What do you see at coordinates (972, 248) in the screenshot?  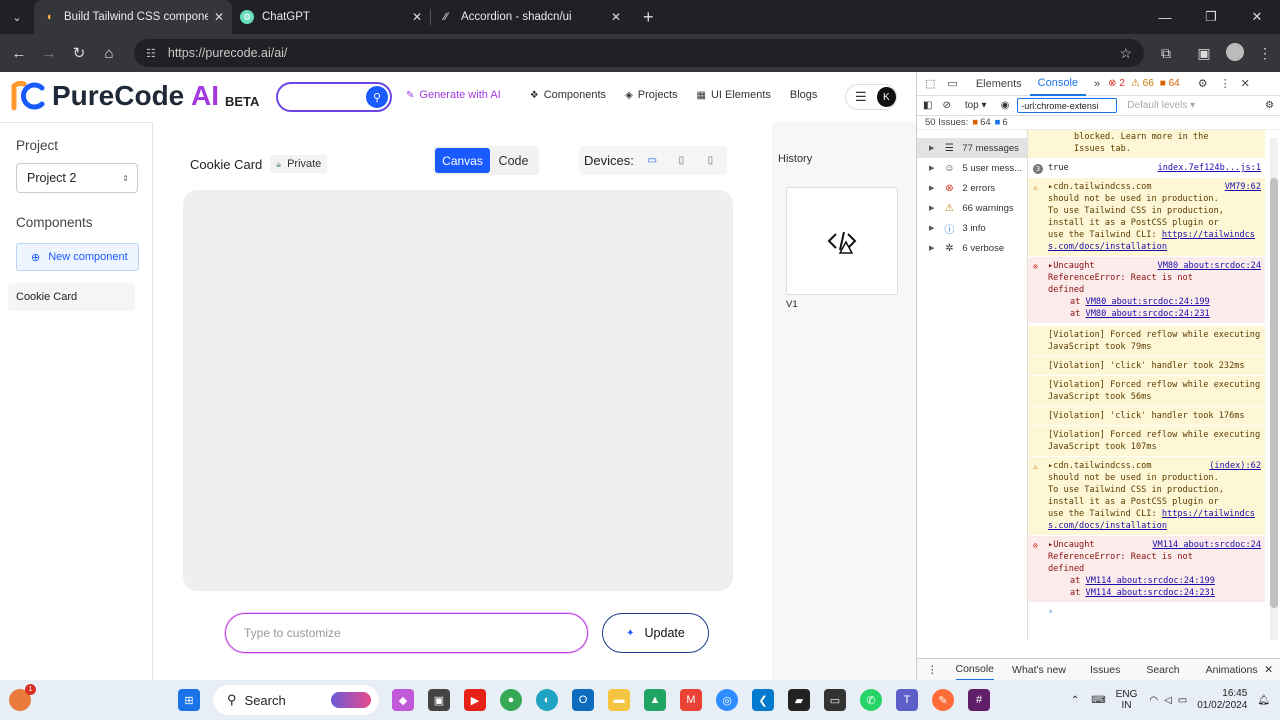 I see `sidebar-verbose: ▶ ✲ 6 verbose` at bounding box center [972, 248].